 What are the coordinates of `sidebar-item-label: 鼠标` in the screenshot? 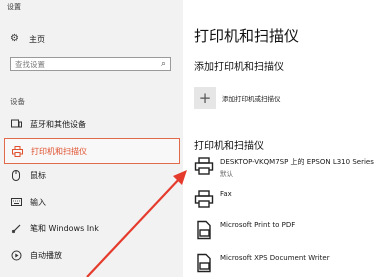 It's located at (38, 175).